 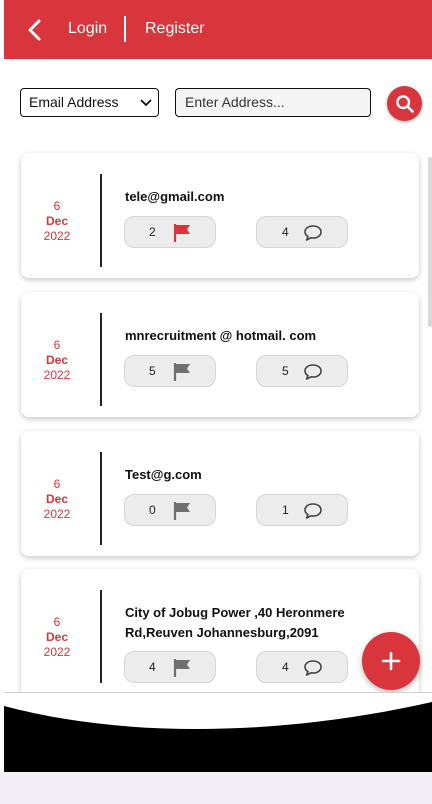 I want to click on search-button, so click(x=404, y=103).